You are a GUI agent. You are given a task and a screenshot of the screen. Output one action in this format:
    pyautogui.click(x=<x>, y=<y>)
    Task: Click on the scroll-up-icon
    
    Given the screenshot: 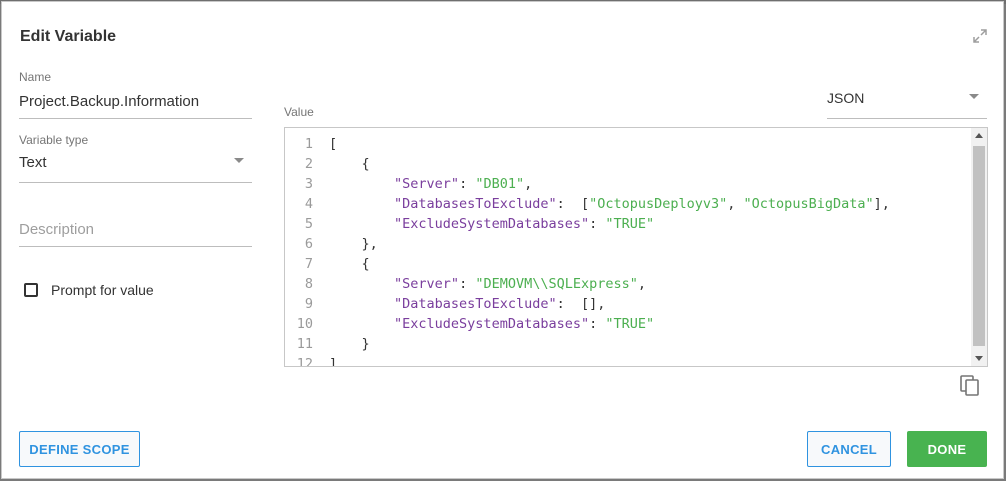 What is the action you would take?
    pyautogui.click(x=979, y=135)
    